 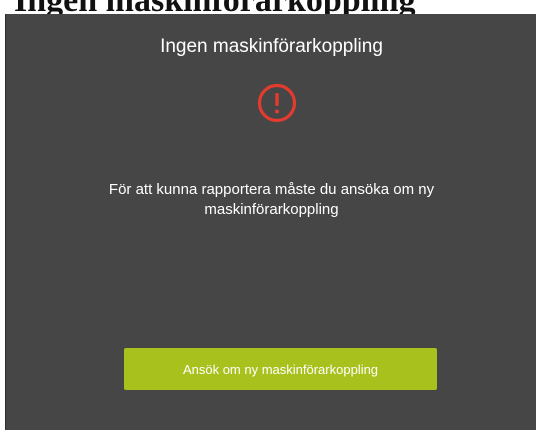 What do you see at coordinates (268, 433) in the screenshot?
I see `bottom-margin` at bounding box center [268, 433].